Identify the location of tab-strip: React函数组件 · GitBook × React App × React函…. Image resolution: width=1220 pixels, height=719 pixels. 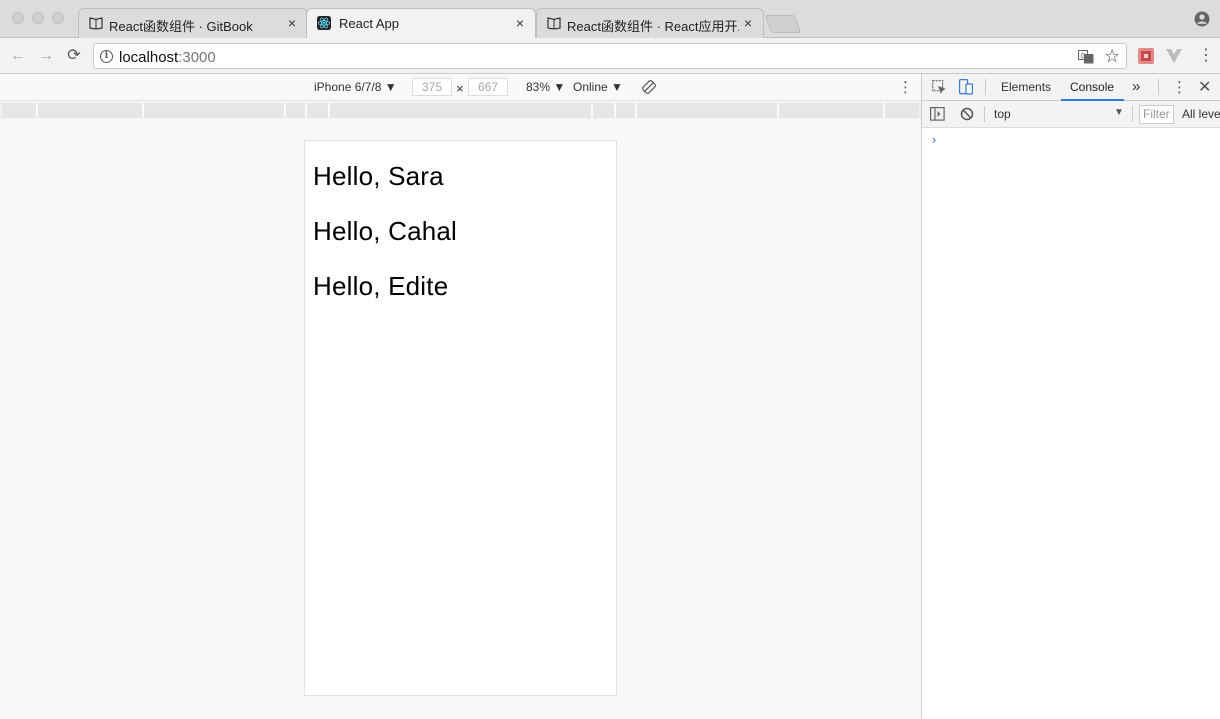
(610, 19).